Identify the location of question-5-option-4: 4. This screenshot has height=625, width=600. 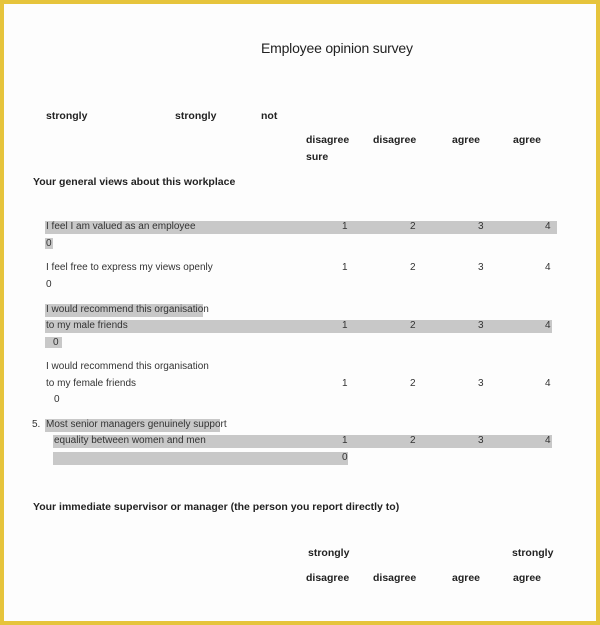
(548, 440).